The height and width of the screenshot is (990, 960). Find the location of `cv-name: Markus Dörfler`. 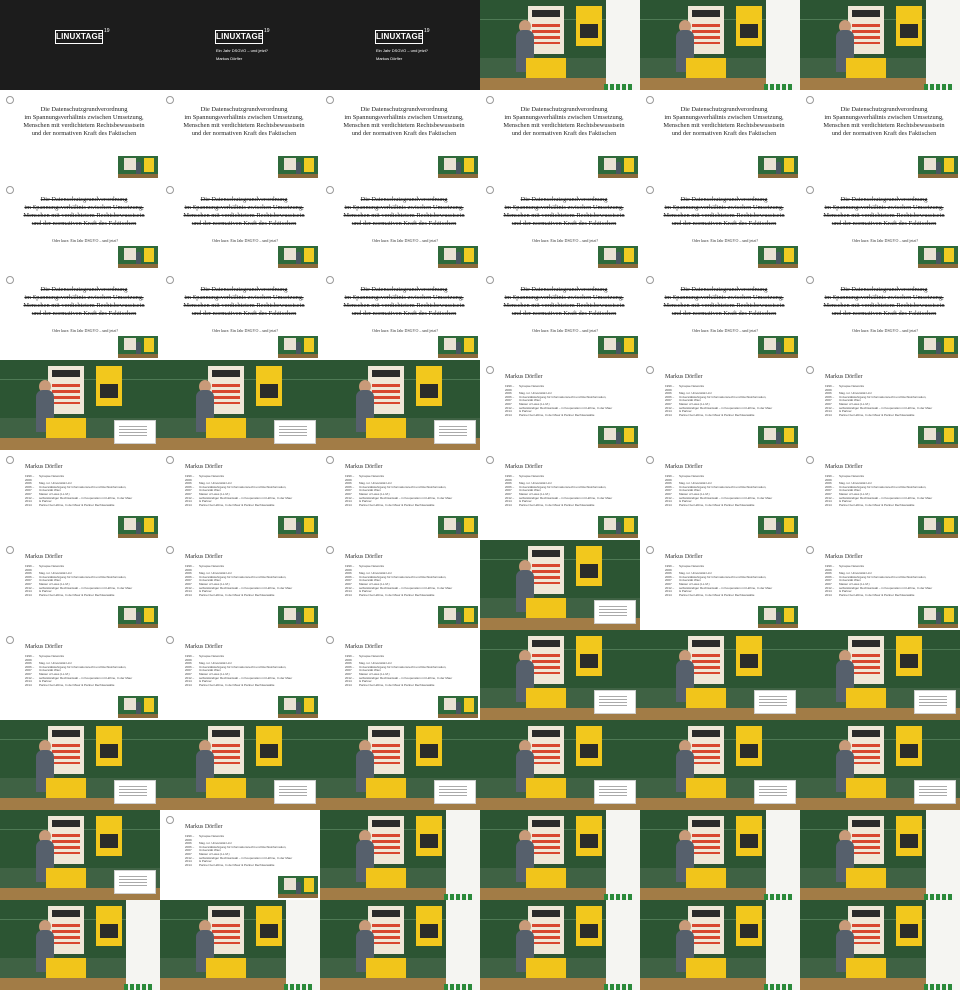

cv-name: Markus Dörfler is located at coordinates (684, 377).